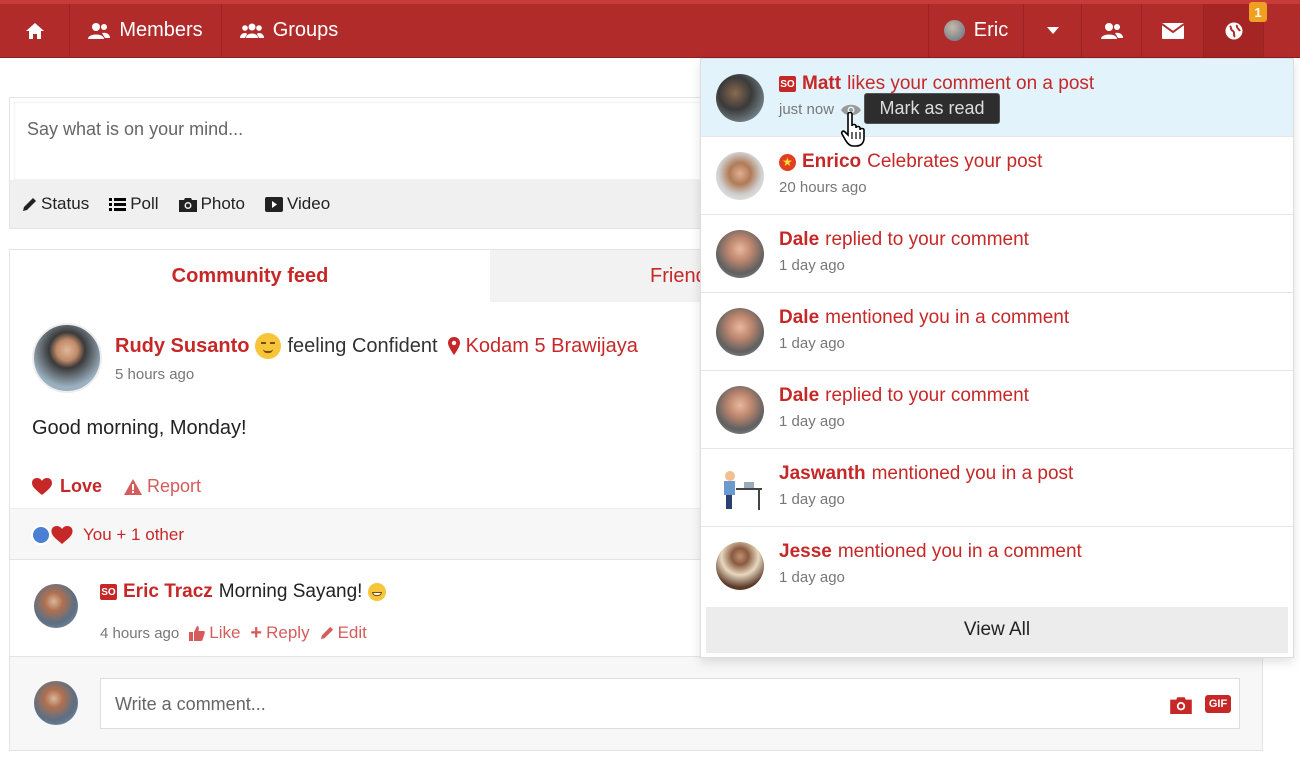 The height and width of the screenshot is (760, 1300). I want to click on notification-name: Jesse, so click(805, 551).